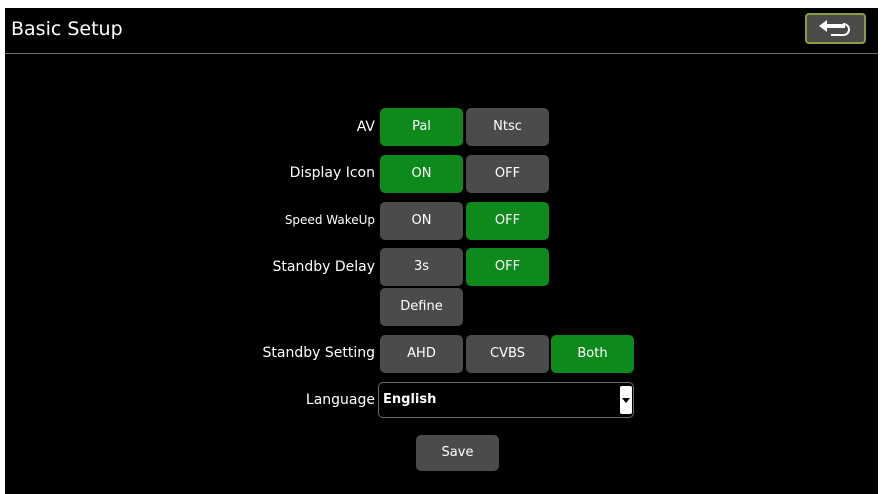 Image resolution: width=883 pixels, height=494 pixels. I want to click on standby-delay-3s-button: 3s, so click(421, 267).